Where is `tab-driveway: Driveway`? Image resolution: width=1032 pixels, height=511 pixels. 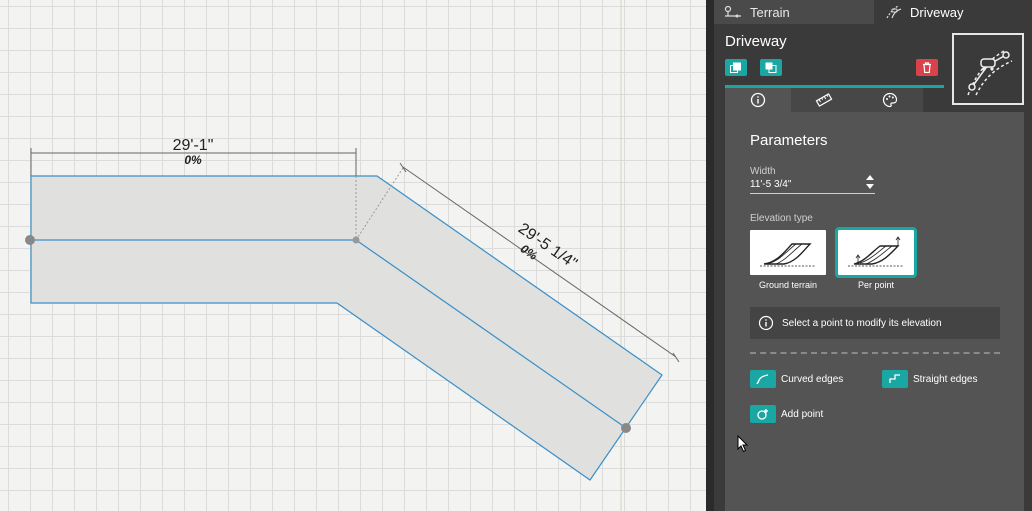
tab-driveway: Driveway is located at coordinates (953, 12).